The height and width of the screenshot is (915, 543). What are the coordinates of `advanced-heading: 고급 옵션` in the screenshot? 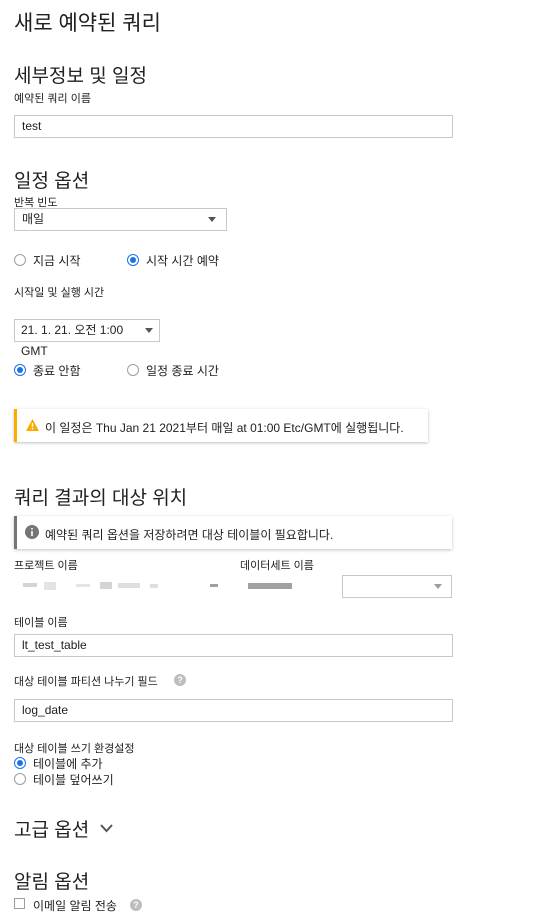 It's located at (52, 830).